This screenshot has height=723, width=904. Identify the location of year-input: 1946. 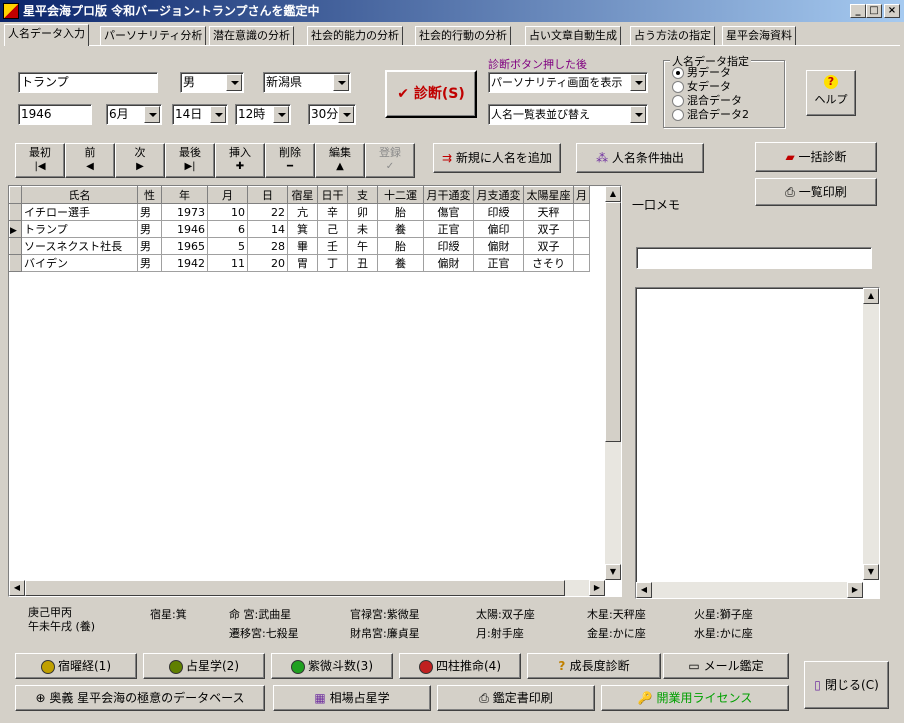
(55, 114).